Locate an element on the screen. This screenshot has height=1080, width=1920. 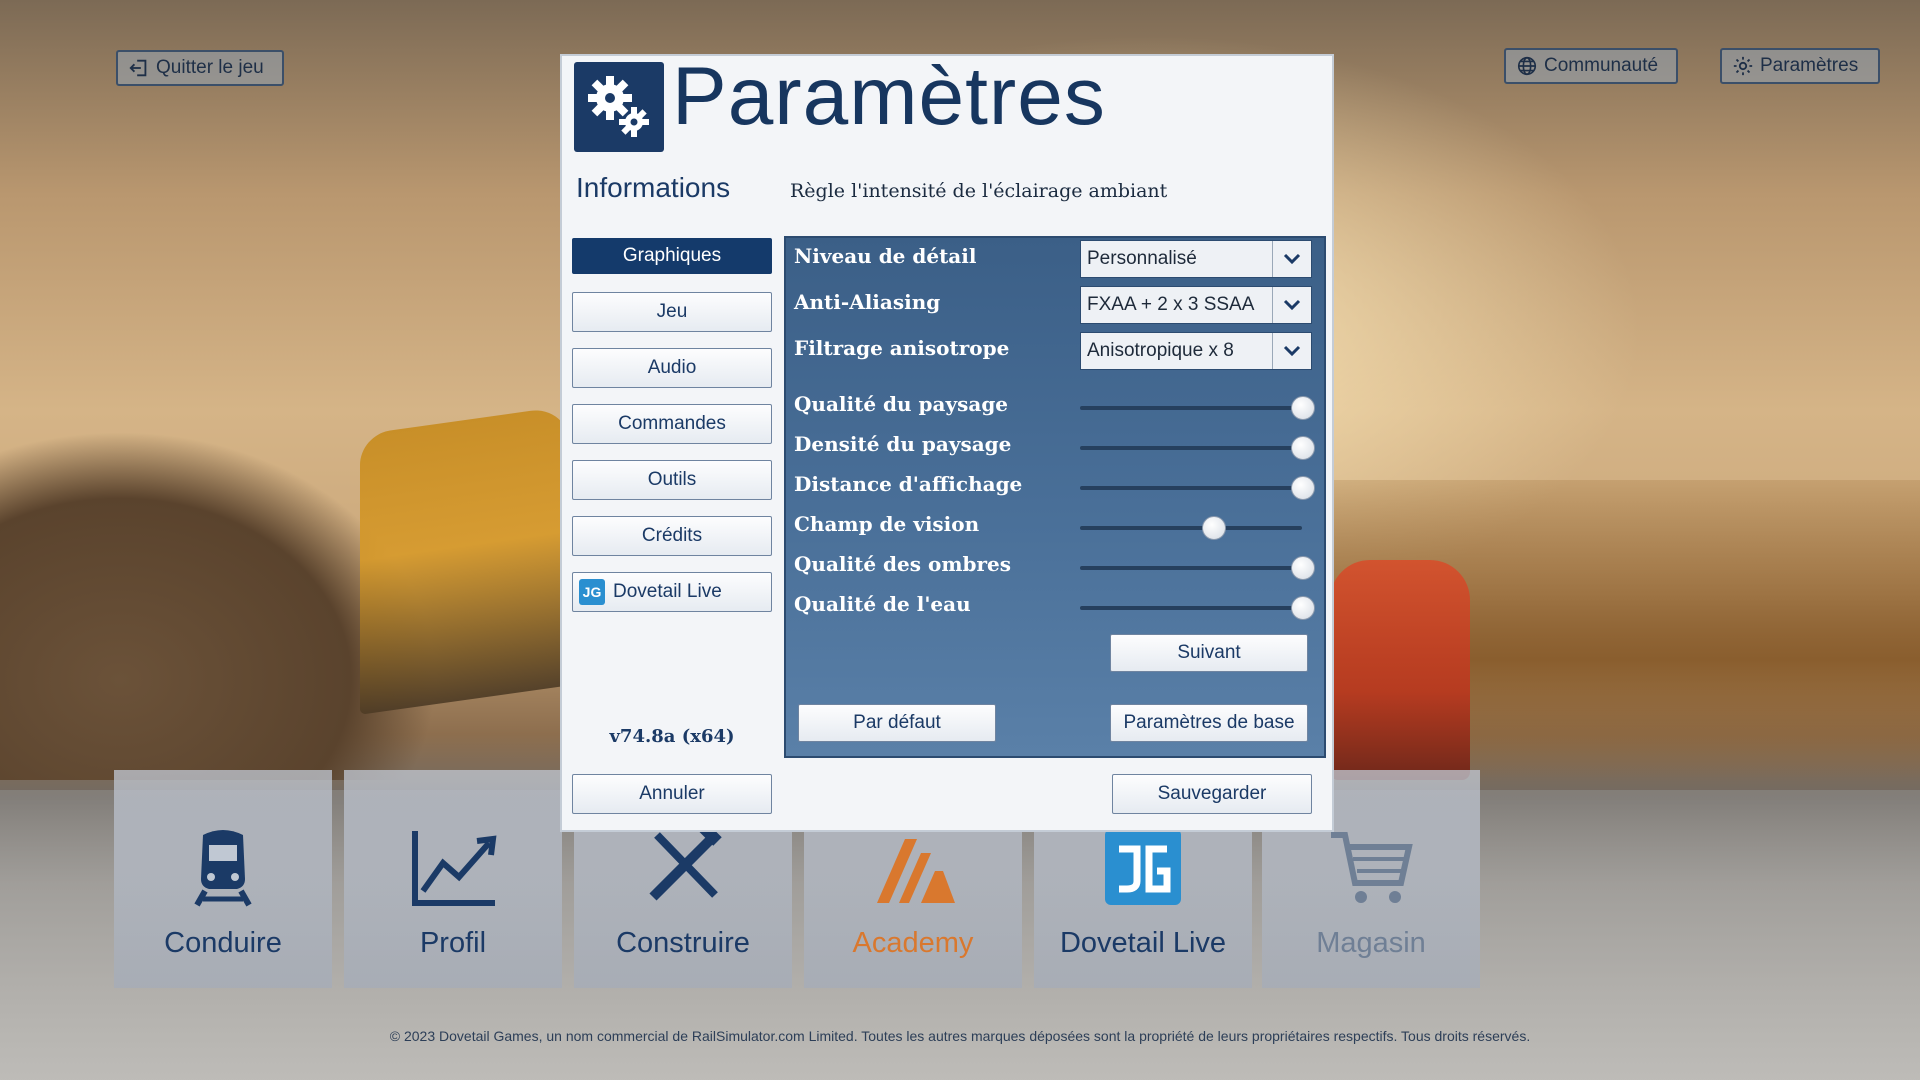
dovetail-live-small-icon: JG is located at coordinates (592, 592).